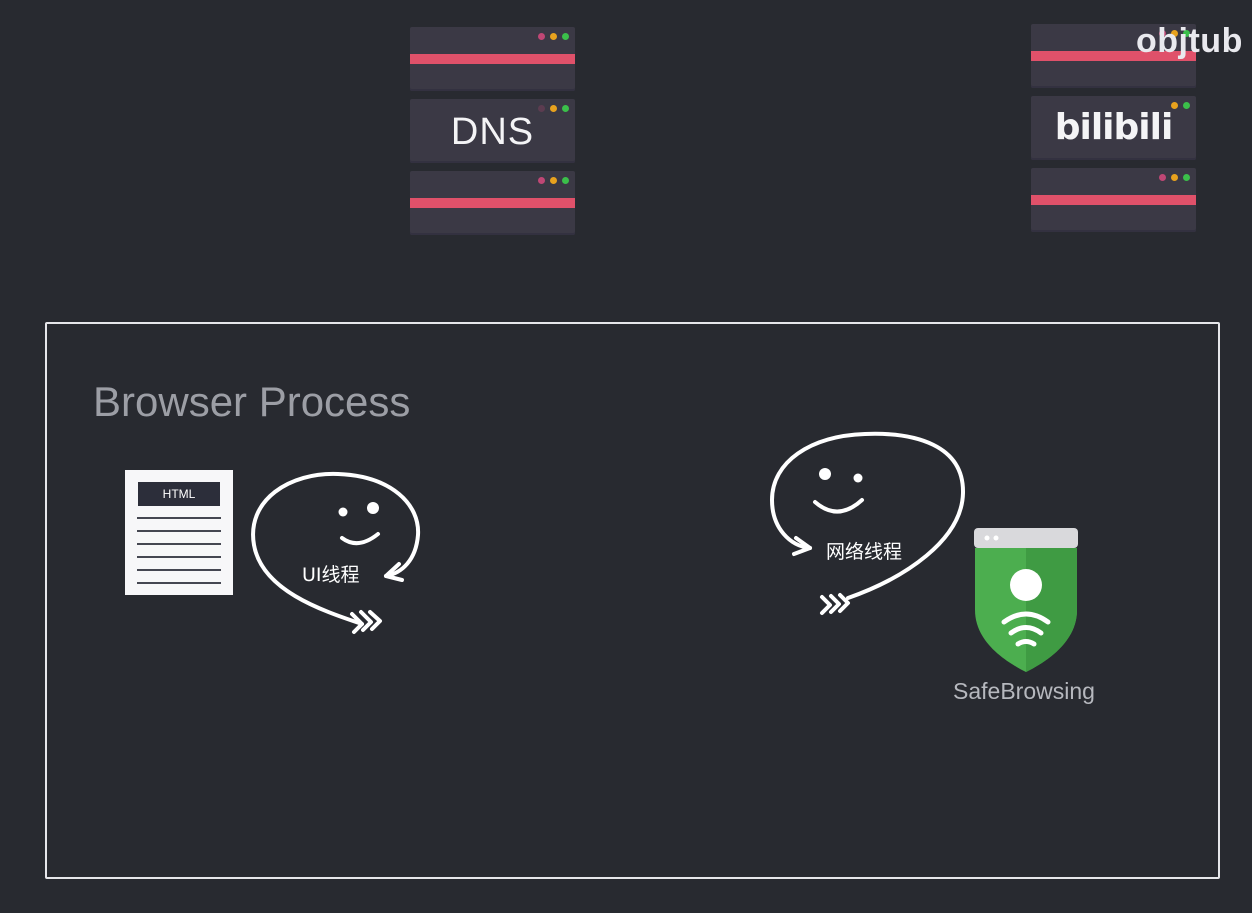 The image size is (1252, 913). What do you see at coordinates (336, 552) in the screenshot?
I see `ui-thread-loop-icon` at bounding box center [336, 552].